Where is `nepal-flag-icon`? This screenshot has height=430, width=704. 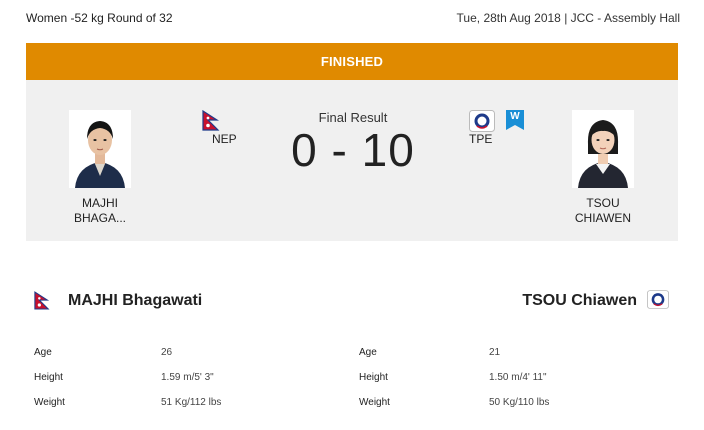 nepal-flag-icon is located at coordinates (42, 303).